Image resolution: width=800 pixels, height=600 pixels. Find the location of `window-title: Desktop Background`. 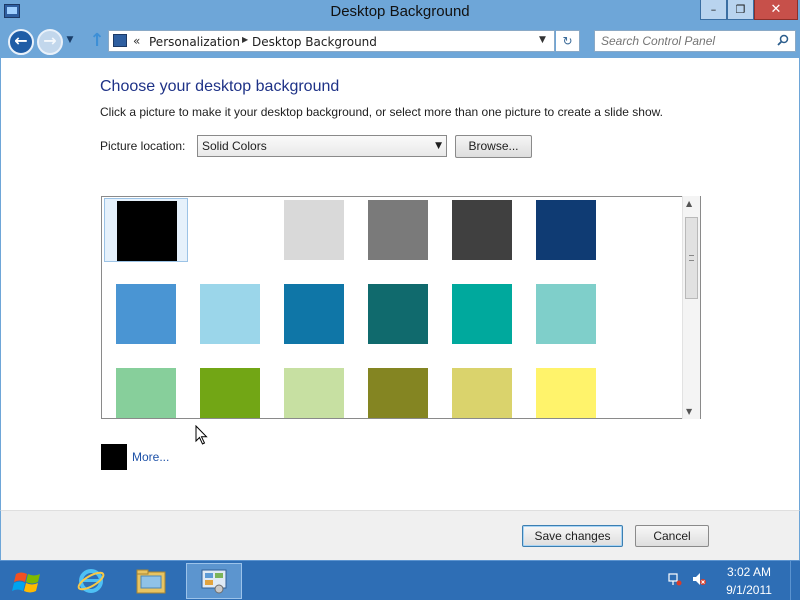

window-title: Desktop Background is located at coordinates (400, 11).